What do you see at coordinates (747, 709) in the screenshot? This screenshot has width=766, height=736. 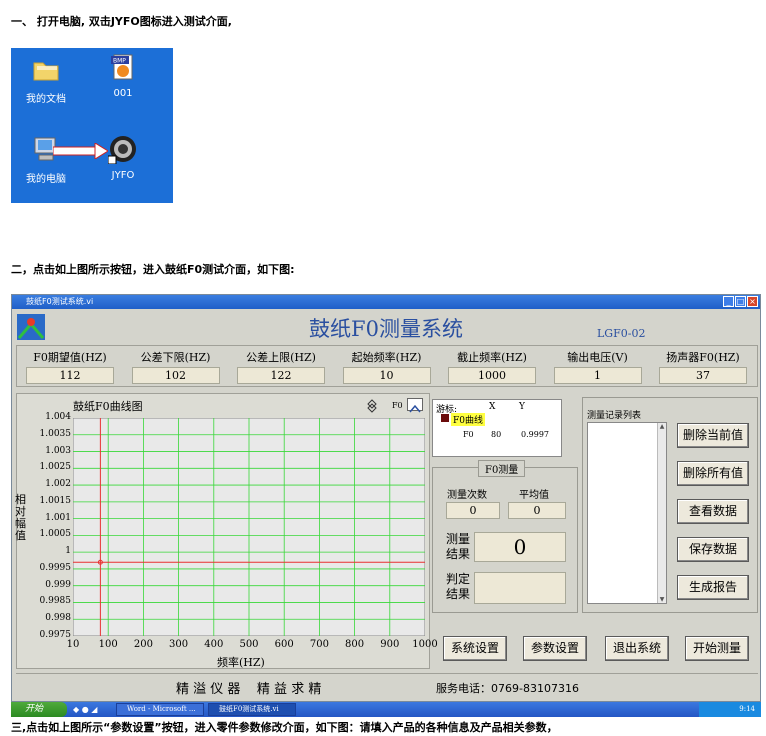 I see `clock: 9:14` at bounding box center [747, 709].